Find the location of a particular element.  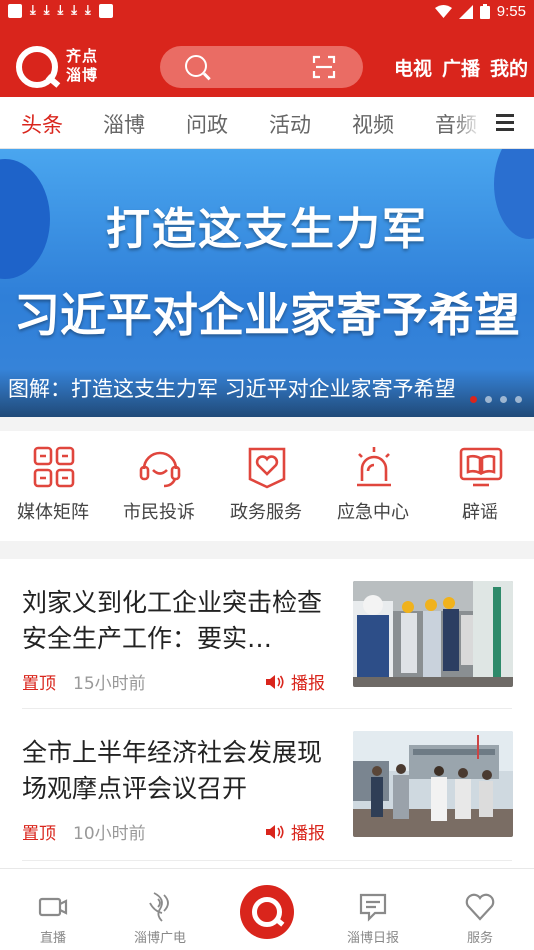

tab-video: 视频 is located at coordinates (373, 124).